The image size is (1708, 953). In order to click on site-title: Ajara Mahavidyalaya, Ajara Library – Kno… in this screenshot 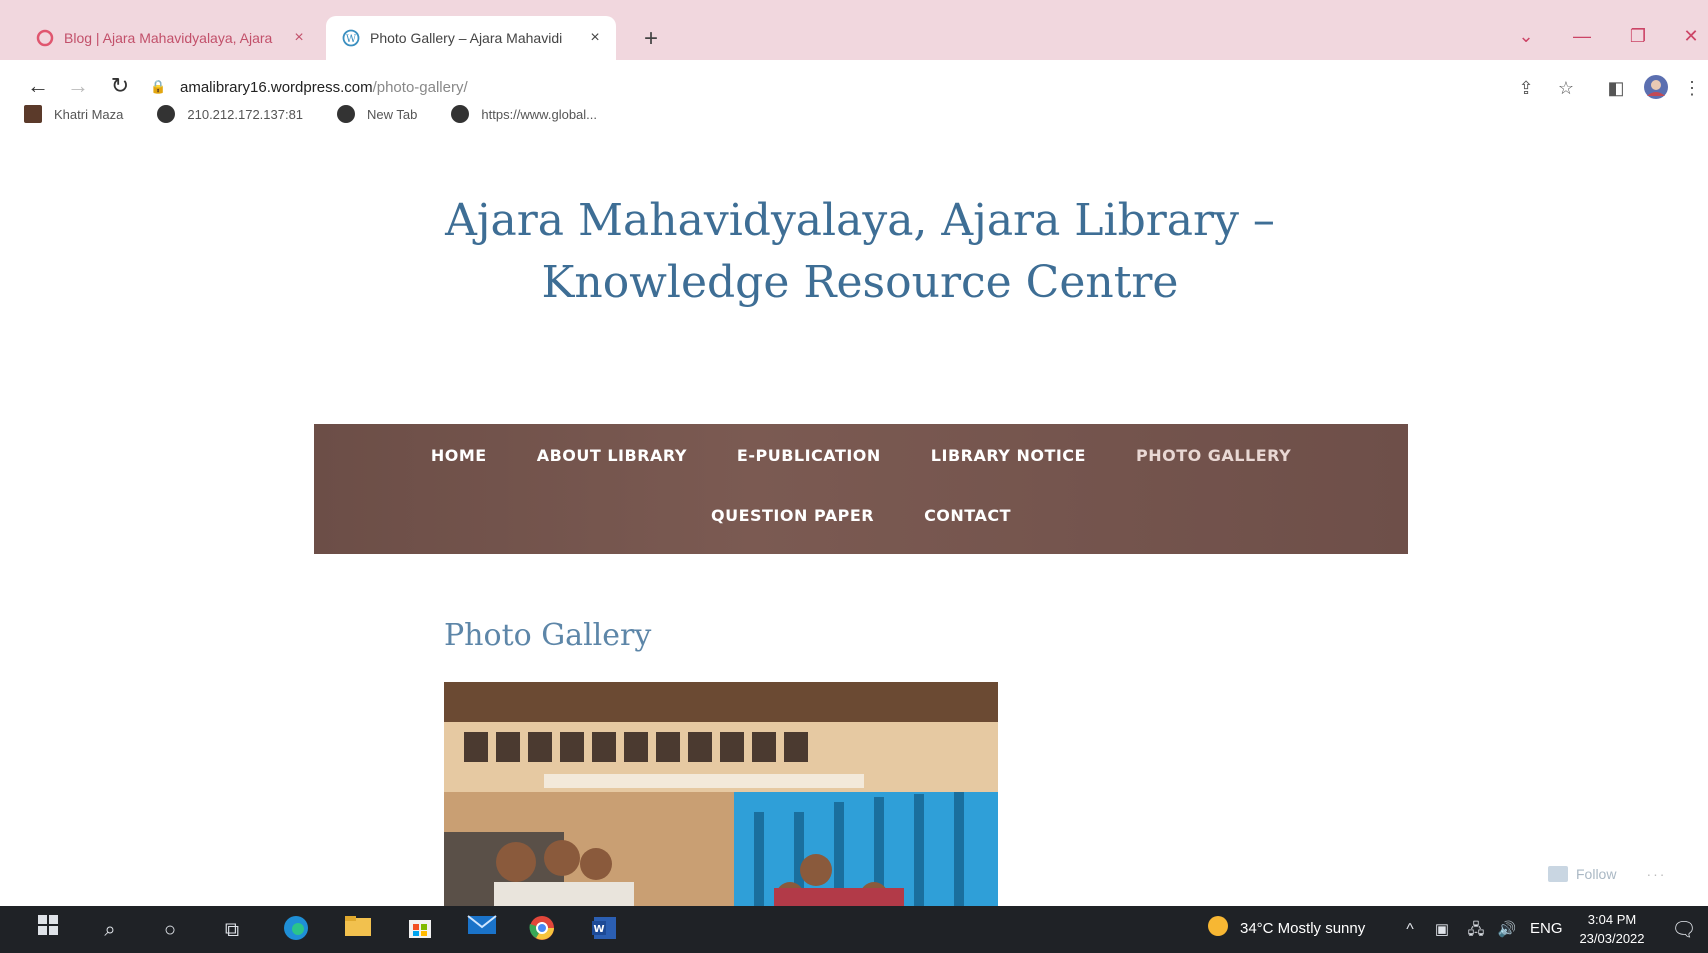, I will do `click(860, 252)`.